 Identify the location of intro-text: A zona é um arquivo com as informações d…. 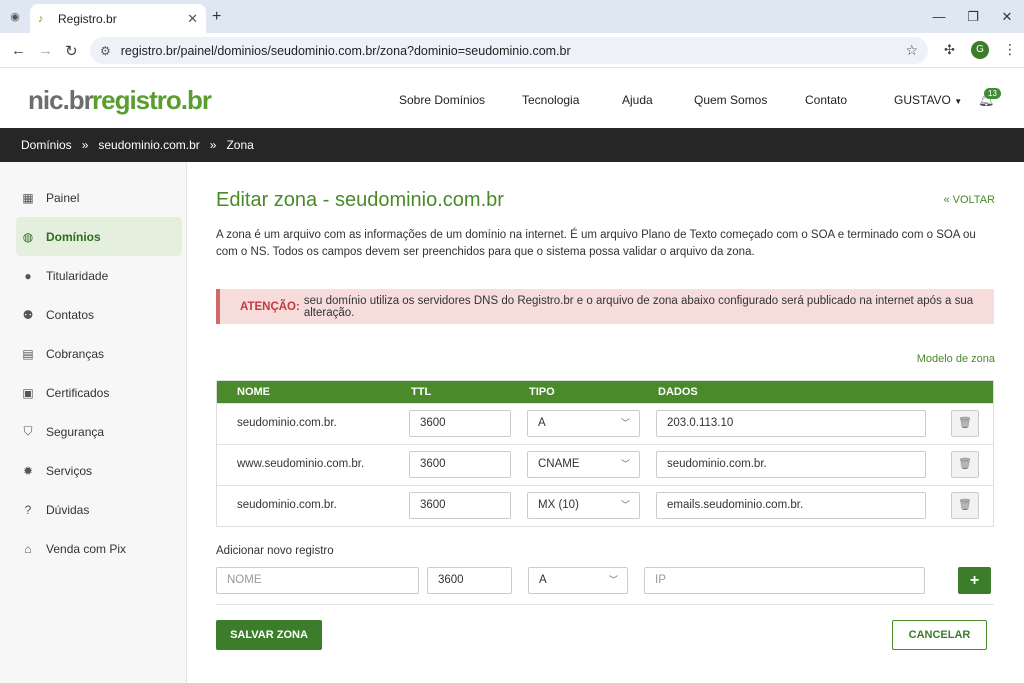
(596, 243).